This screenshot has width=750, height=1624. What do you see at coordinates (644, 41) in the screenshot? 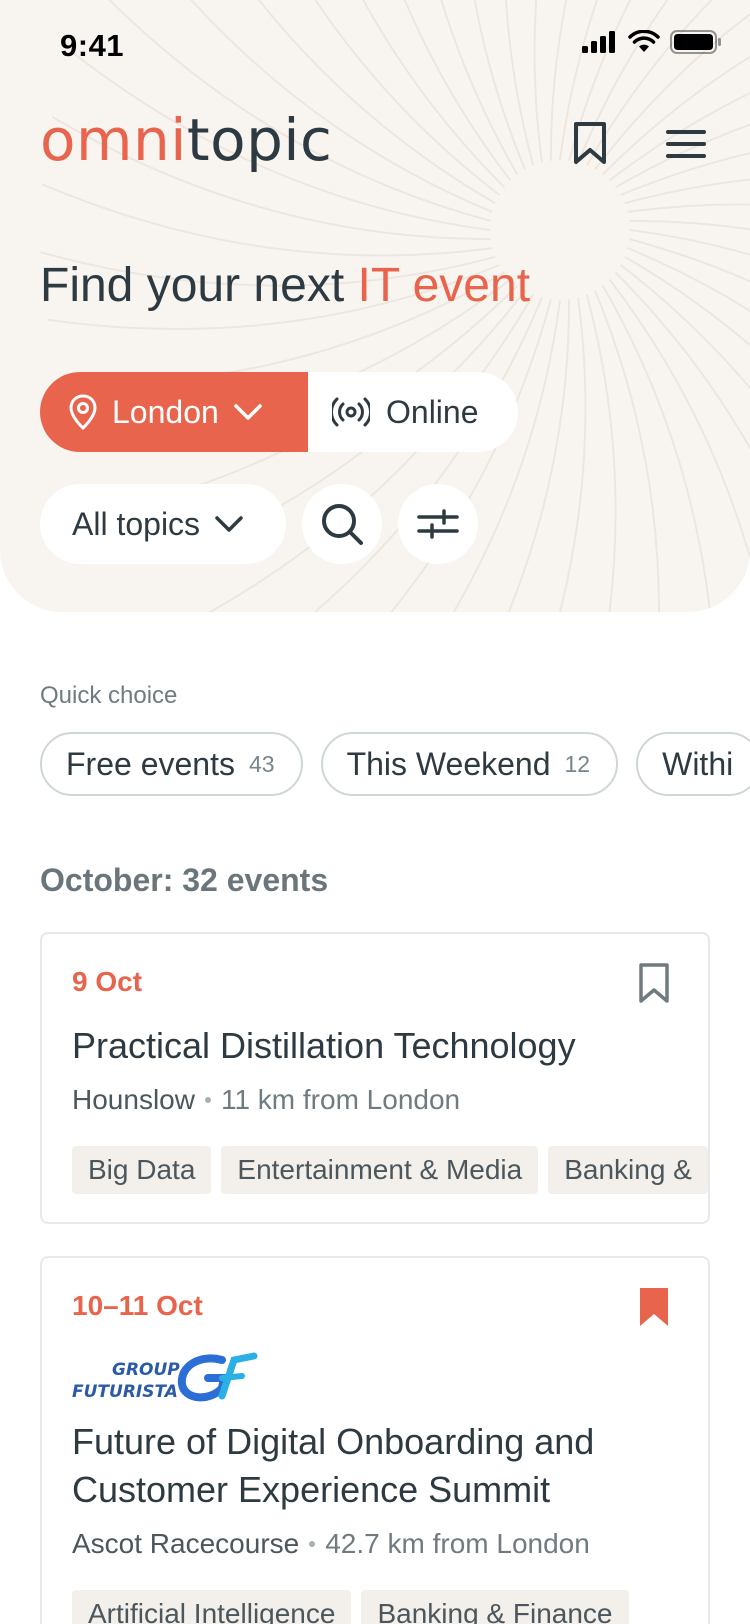
I see `wifi-icon` at bounding box center [644, 41].